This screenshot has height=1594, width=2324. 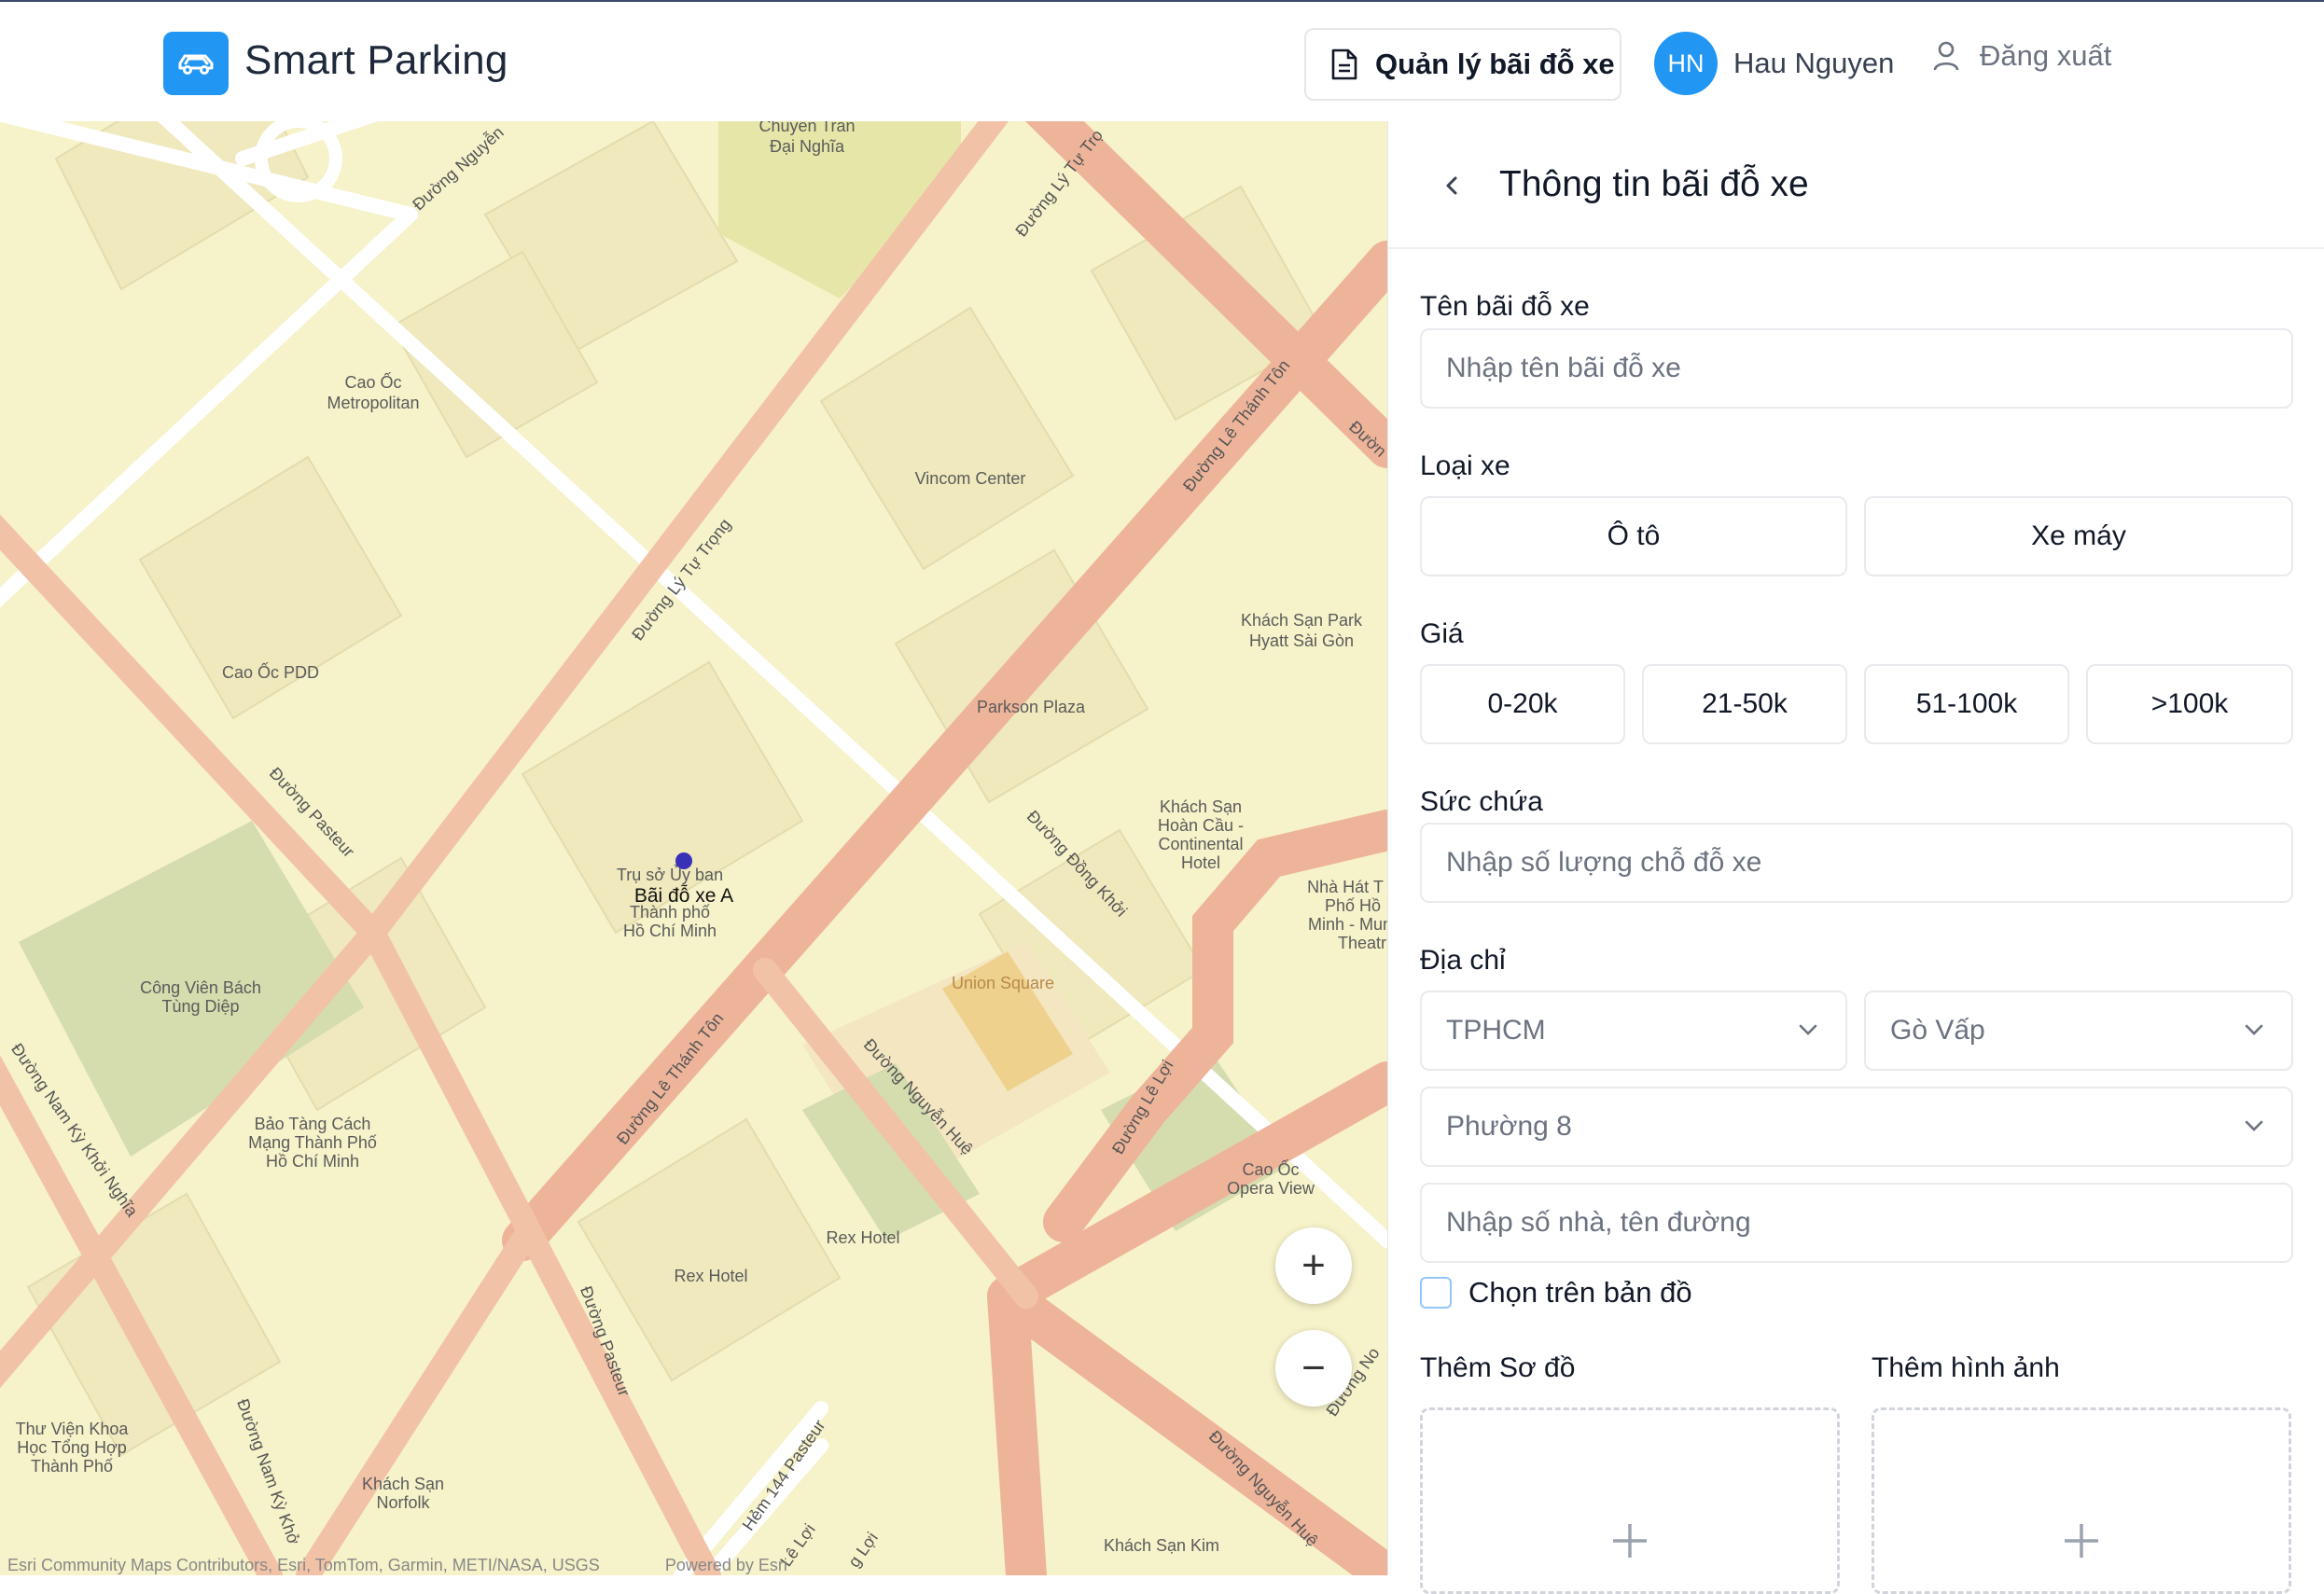 I want to click on map-label-thu-vien-1: Thư Viện Khoa, so click(x=73, y=1429).